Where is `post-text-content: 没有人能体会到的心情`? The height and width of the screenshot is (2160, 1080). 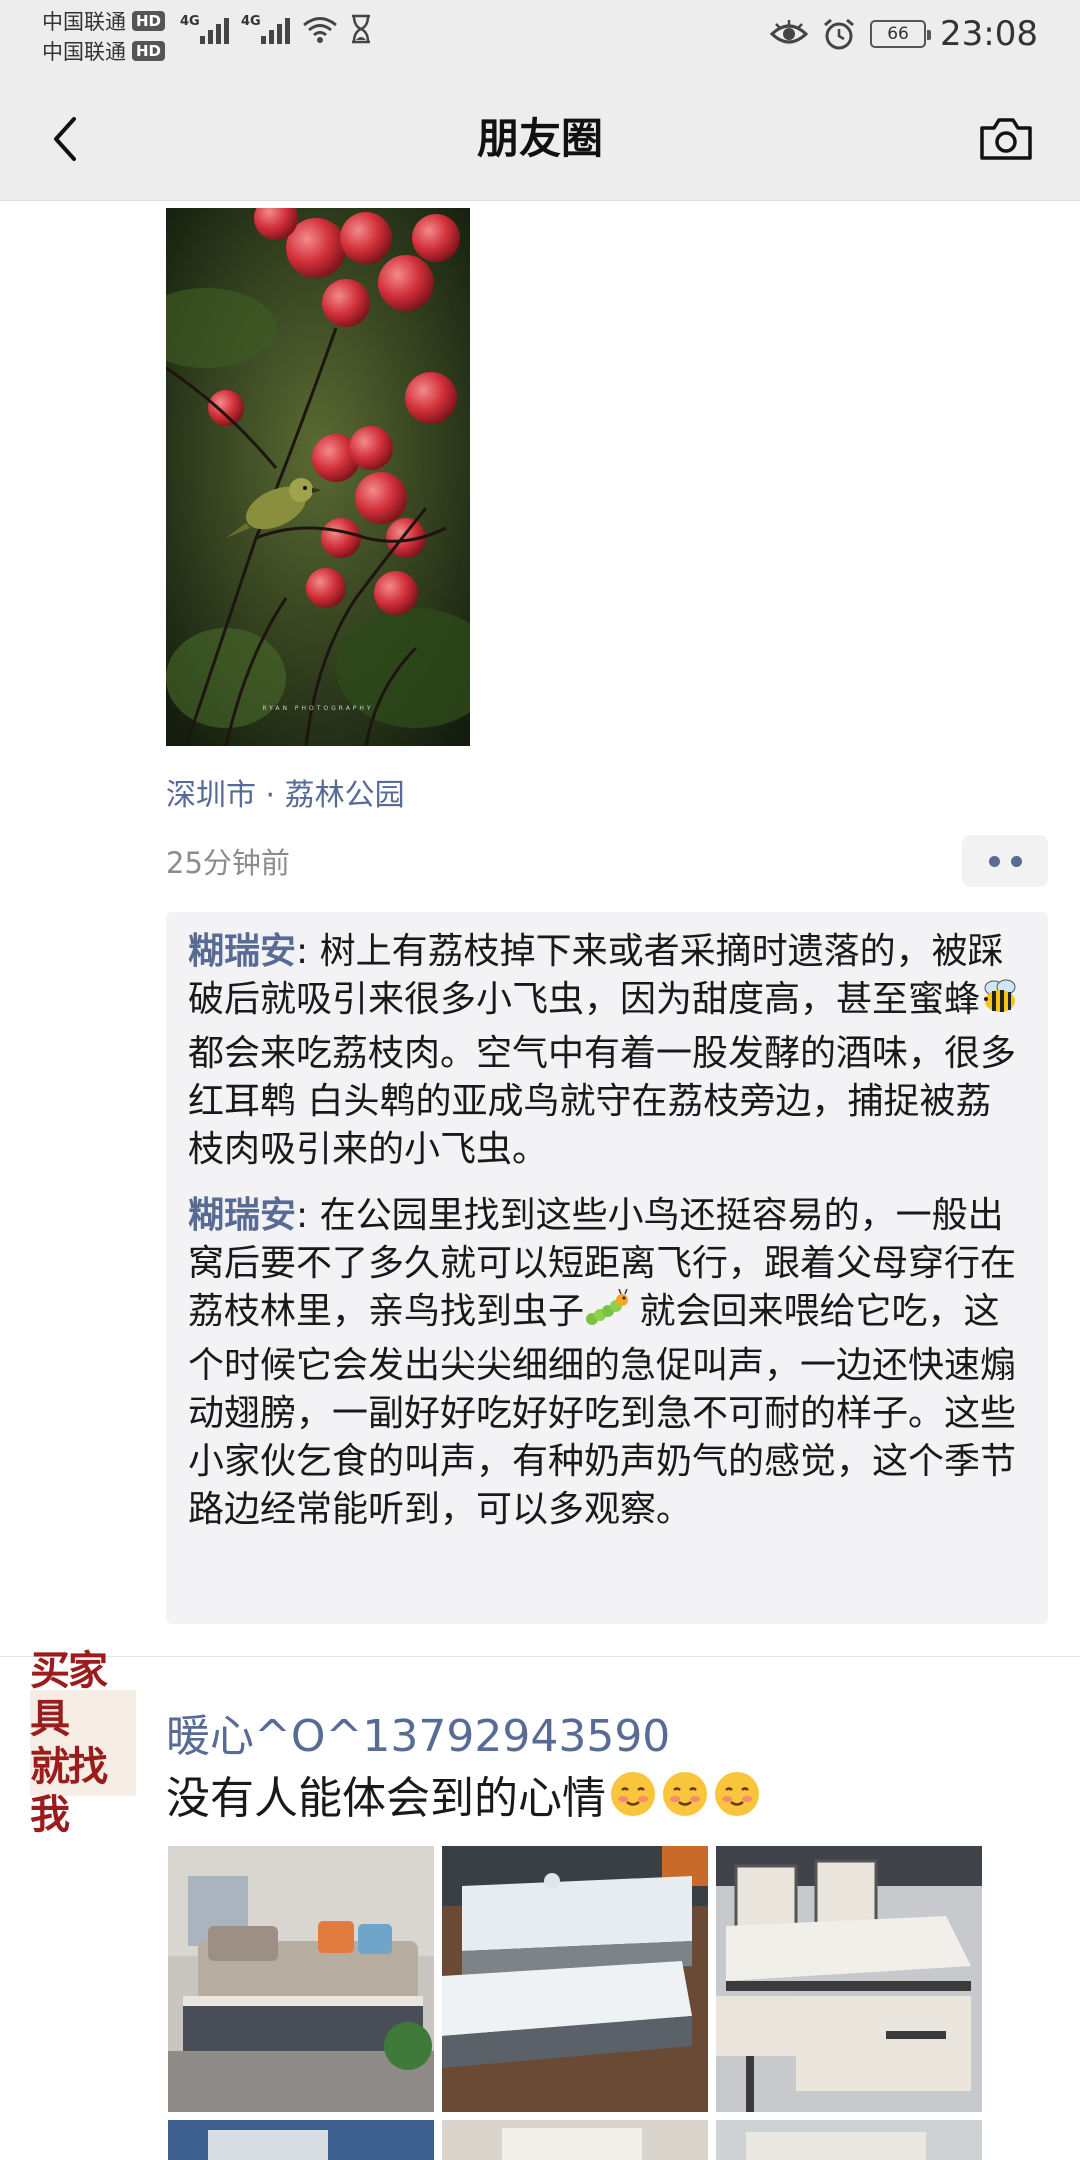
post-text-content: 没有人能体会到的心情 is located at coordinates (386, 1798).